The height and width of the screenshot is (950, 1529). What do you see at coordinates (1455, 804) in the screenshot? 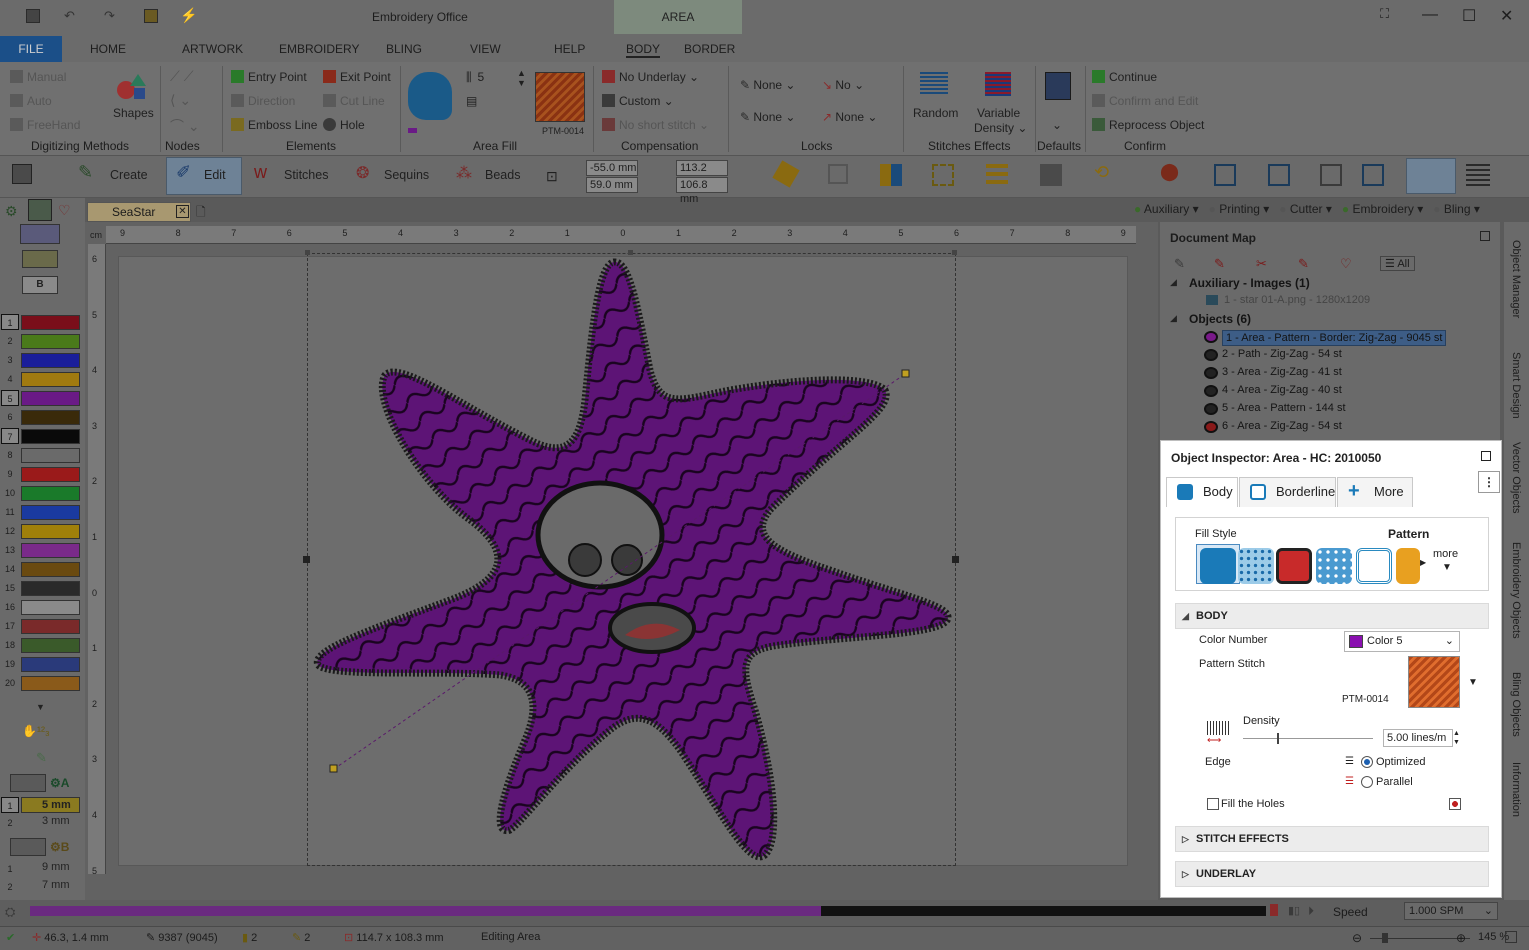
I see `fill-holes-indicator-icon` at bounding box center [1455, 804].